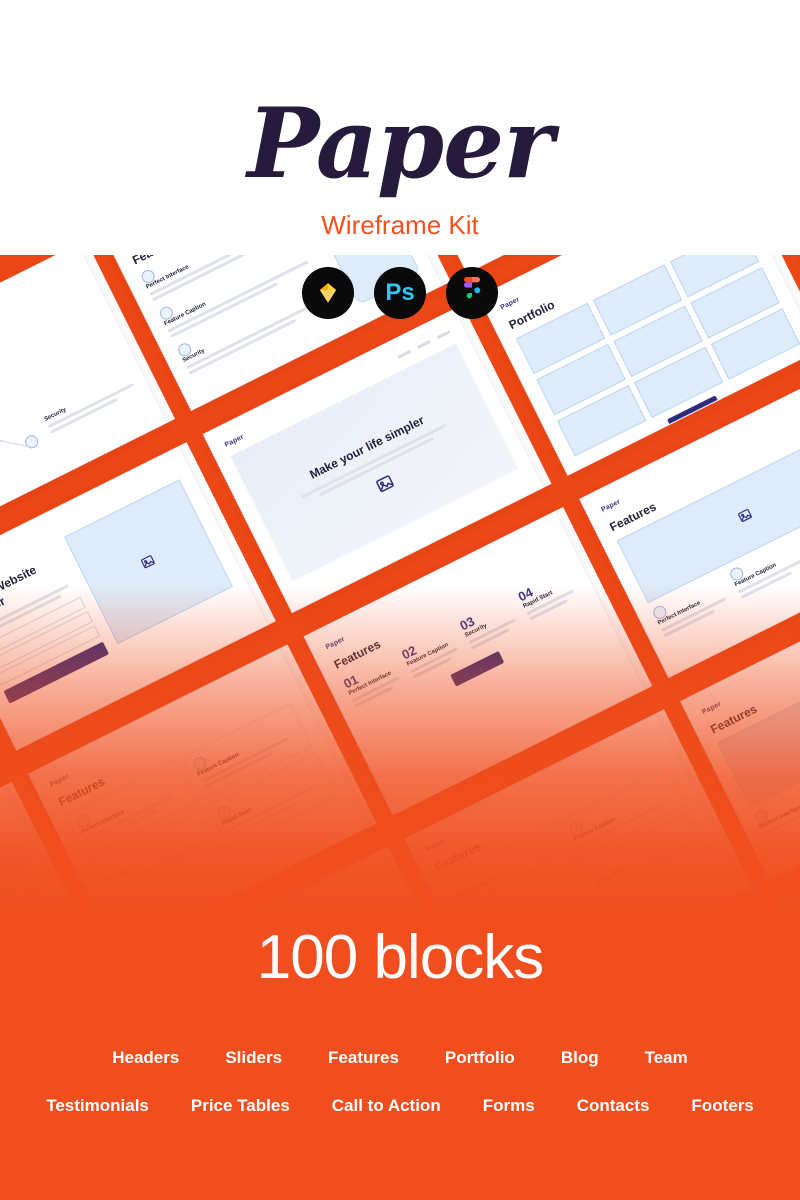  I want to click on figma-icon, so click(472, 293).